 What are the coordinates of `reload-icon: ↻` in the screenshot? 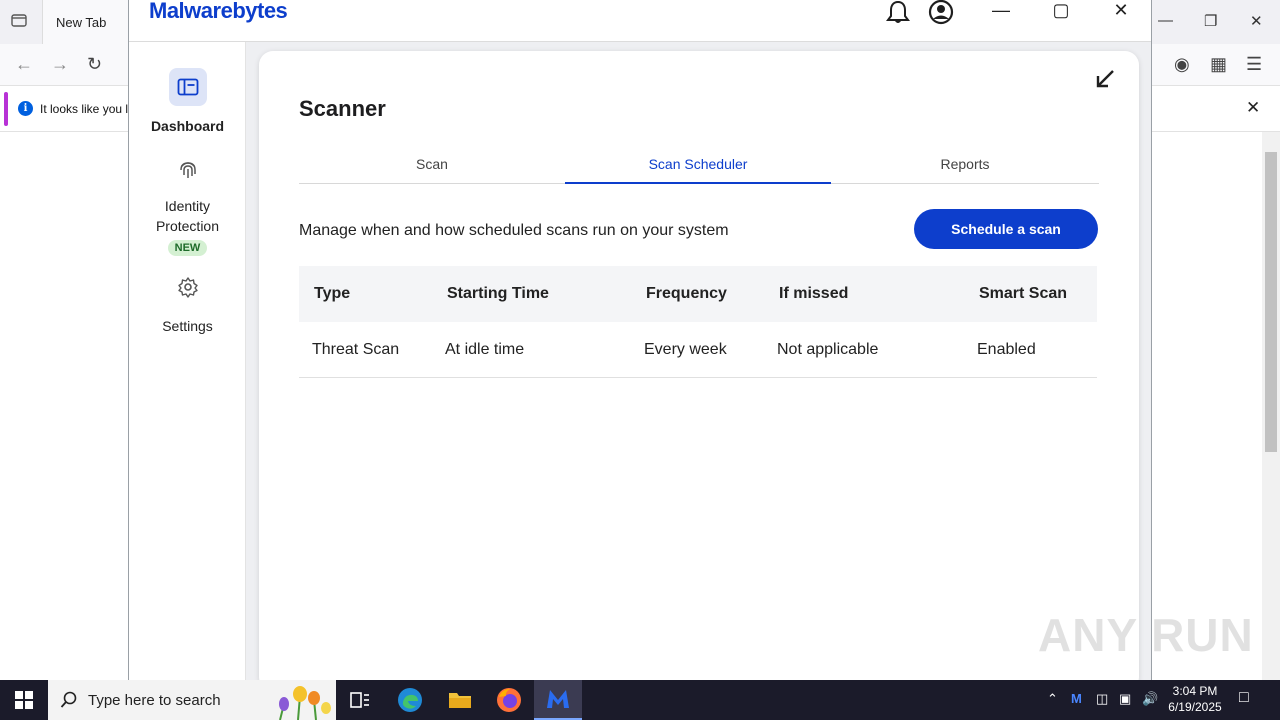 It's located at (94, 64).